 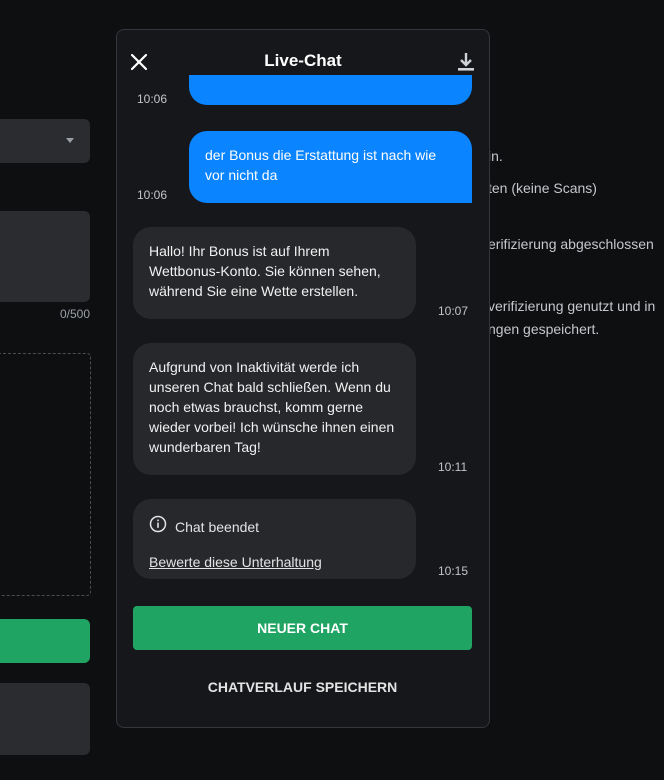 What do you see at coordinates (495, 156) in the screenshot?
I see `background-text-1: in.` at bounding box center [495, 156].